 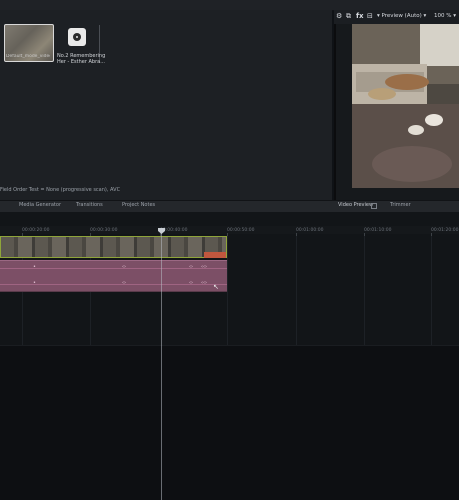 I want to click on video-event-clip, so click(x=113, y=247).